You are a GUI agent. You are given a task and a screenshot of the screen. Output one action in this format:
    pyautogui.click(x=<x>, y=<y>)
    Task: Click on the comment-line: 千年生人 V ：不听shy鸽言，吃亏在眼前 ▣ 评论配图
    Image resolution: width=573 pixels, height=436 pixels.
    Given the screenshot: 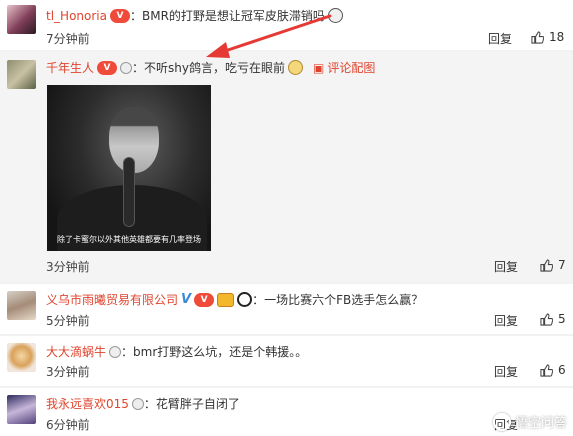 What is the action you would take?
    pyautogui.click(x=210, y=67)
    